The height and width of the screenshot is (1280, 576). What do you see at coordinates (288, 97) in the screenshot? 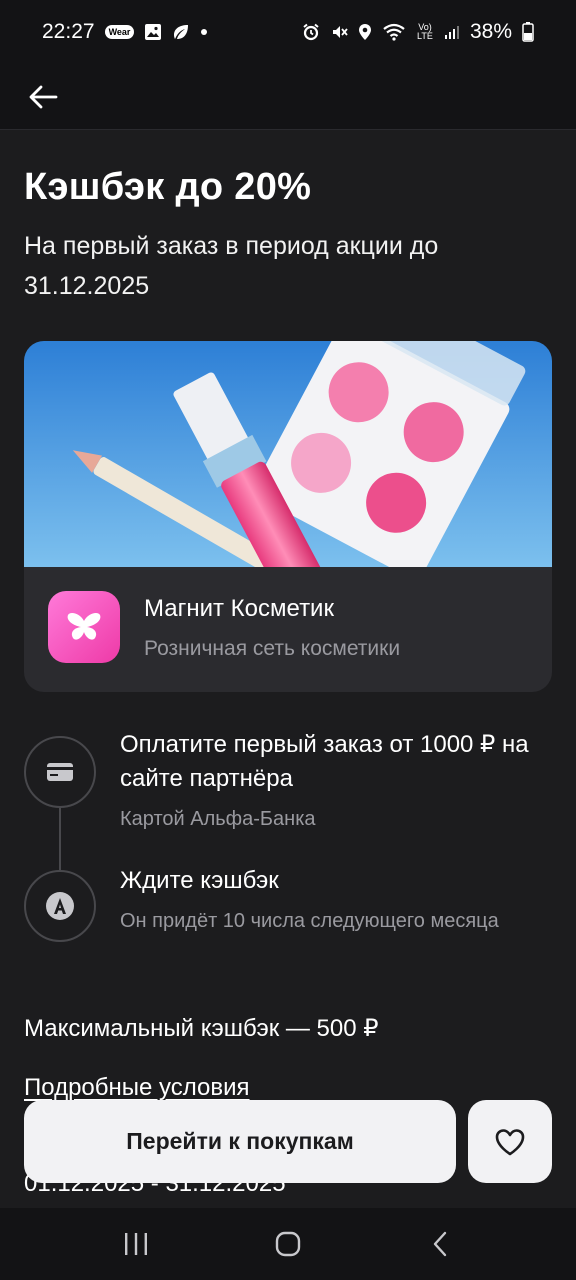
I see `app-header` at bounding box center [288, 97].